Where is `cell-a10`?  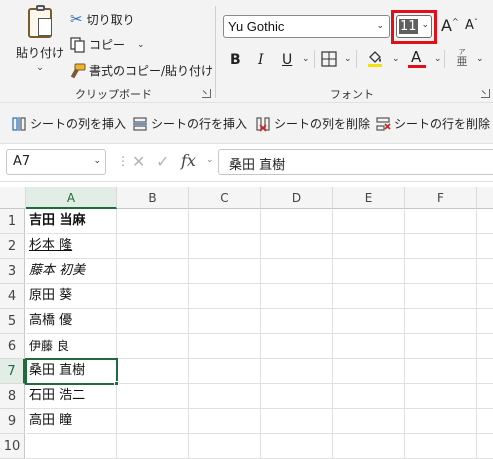 cell-a10 is located at coordinates (71, 446).